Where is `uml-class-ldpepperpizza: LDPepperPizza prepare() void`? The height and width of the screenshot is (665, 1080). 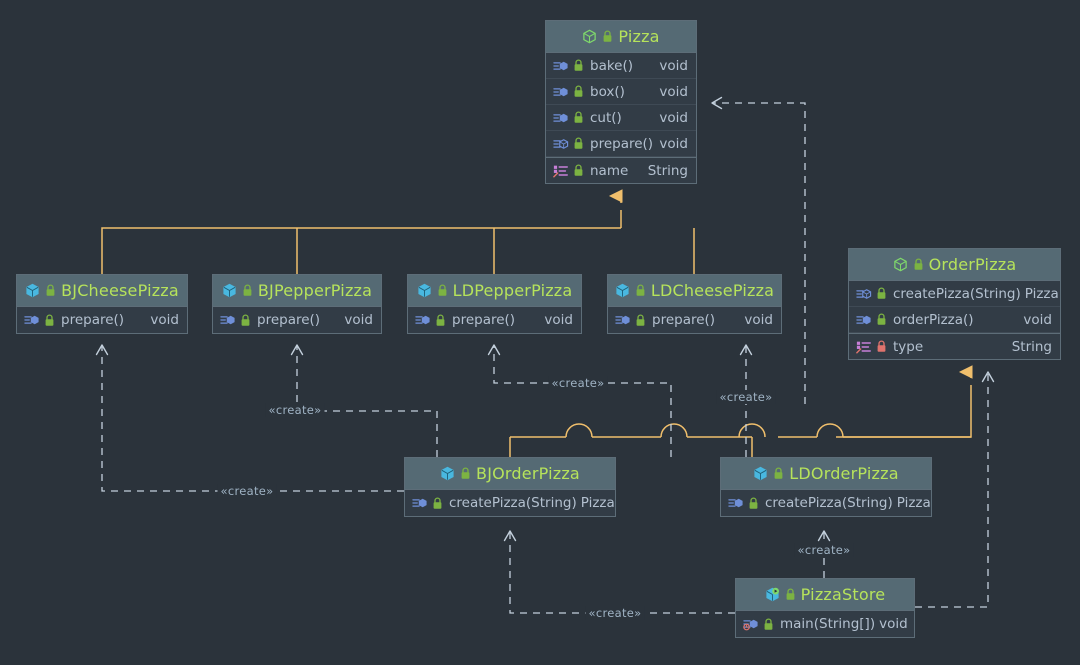
uml-class-ldpepperpizza: LDPepperPizza prepare() void is located at coordinates (494, 304).